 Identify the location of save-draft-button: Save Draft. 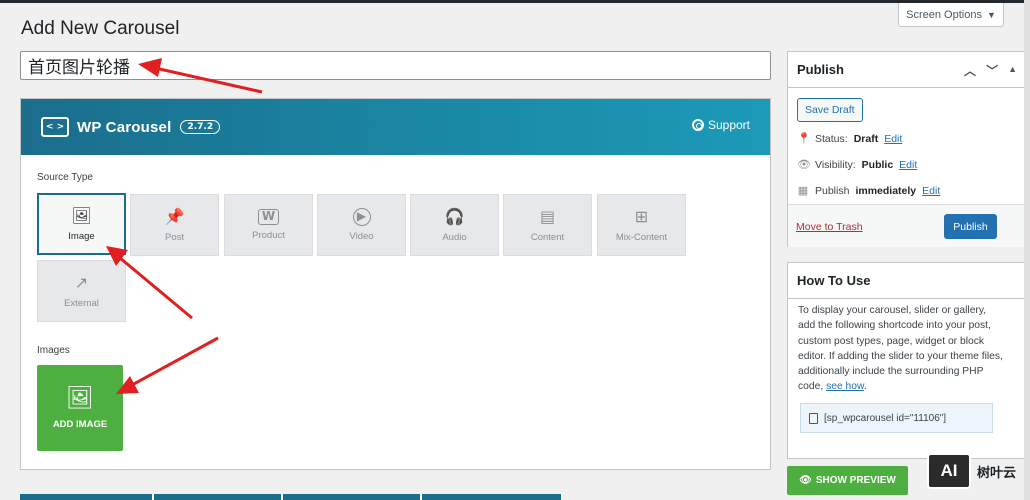
(830, 110).